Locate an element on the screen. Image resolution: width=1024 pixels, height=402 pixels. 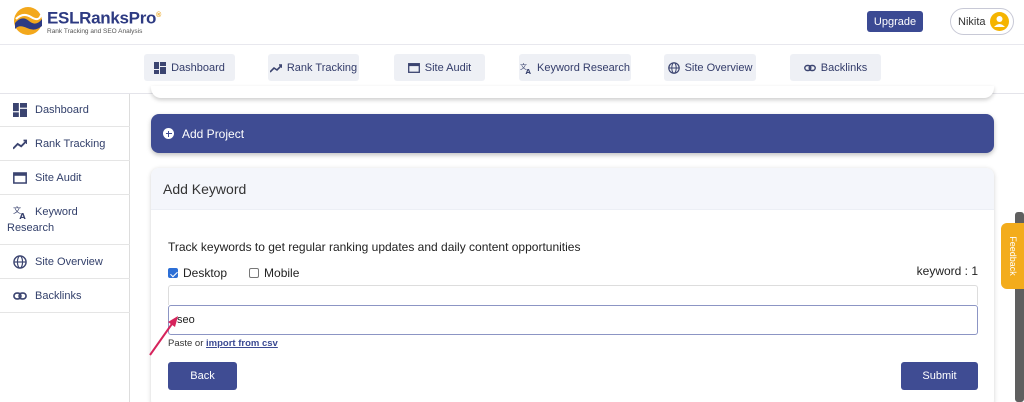
logo-mark-icon is located at coordinates (28, 21).